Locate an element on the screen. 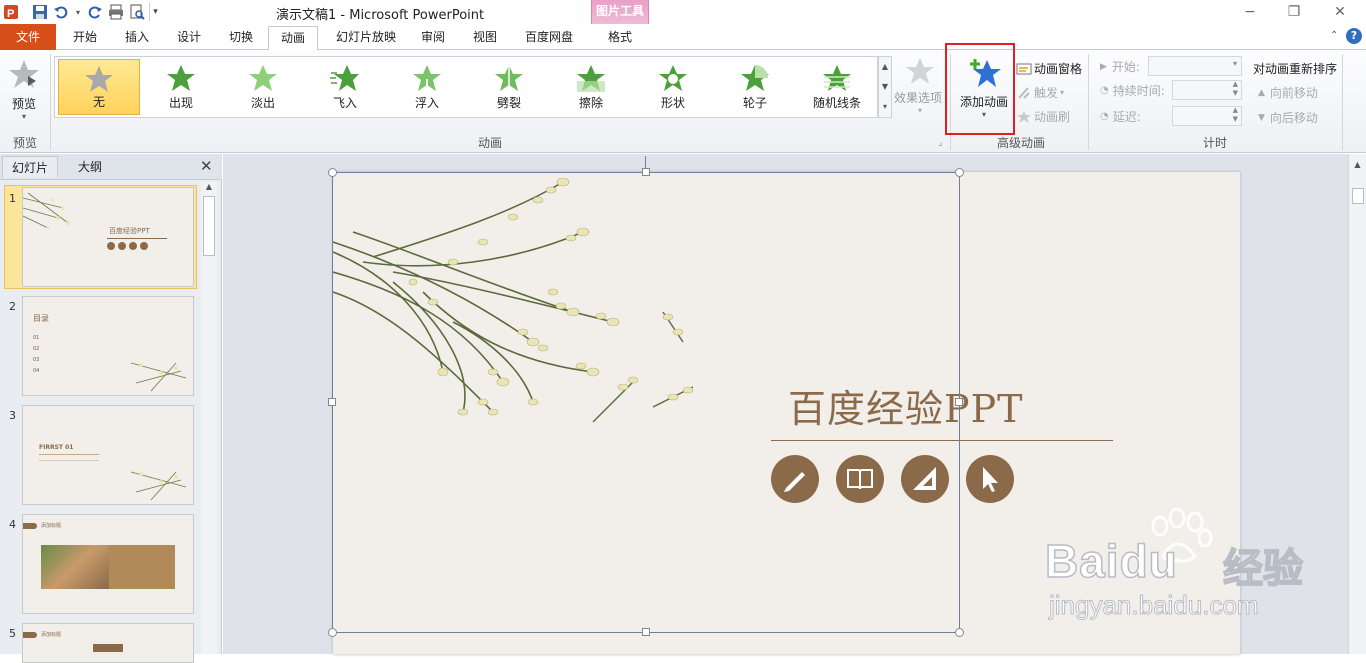 The height and width of the screenshot is (663, 1366). close-panel-icon: ✕ is located at coordinates (206, 166).